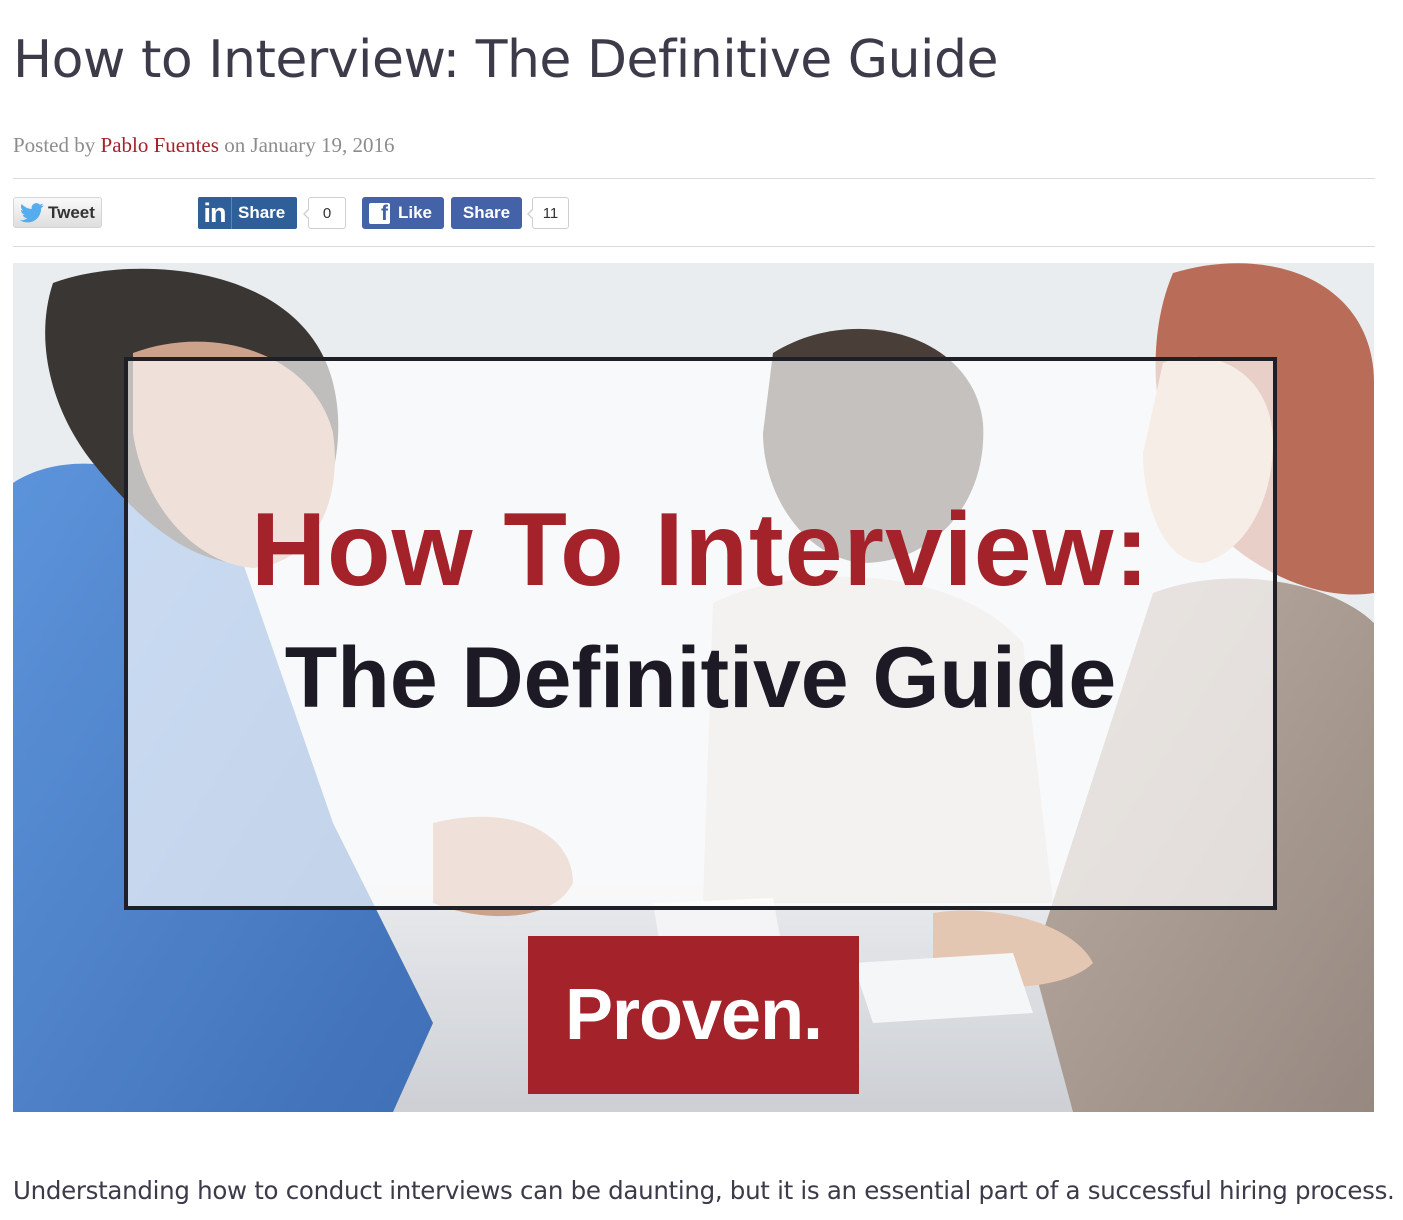 The height and width of the screenshot is (1220, 1403). I want to click on byline-on: on, so click(235, 145).